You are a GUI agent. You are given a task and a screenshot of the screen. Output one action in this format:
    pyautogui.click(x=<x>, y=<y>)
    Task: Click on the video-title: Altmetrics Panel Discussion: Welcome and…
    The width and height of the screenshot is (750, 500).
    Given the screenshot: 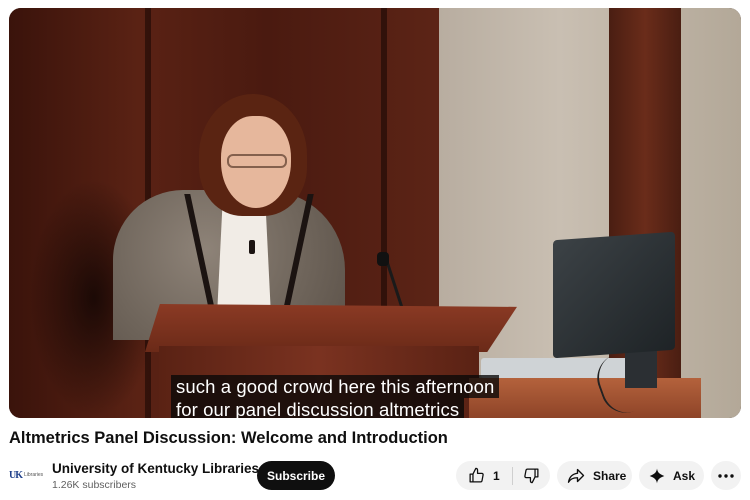 What is the action you would take?
    pyautogui.click(x=228, y=438)
    